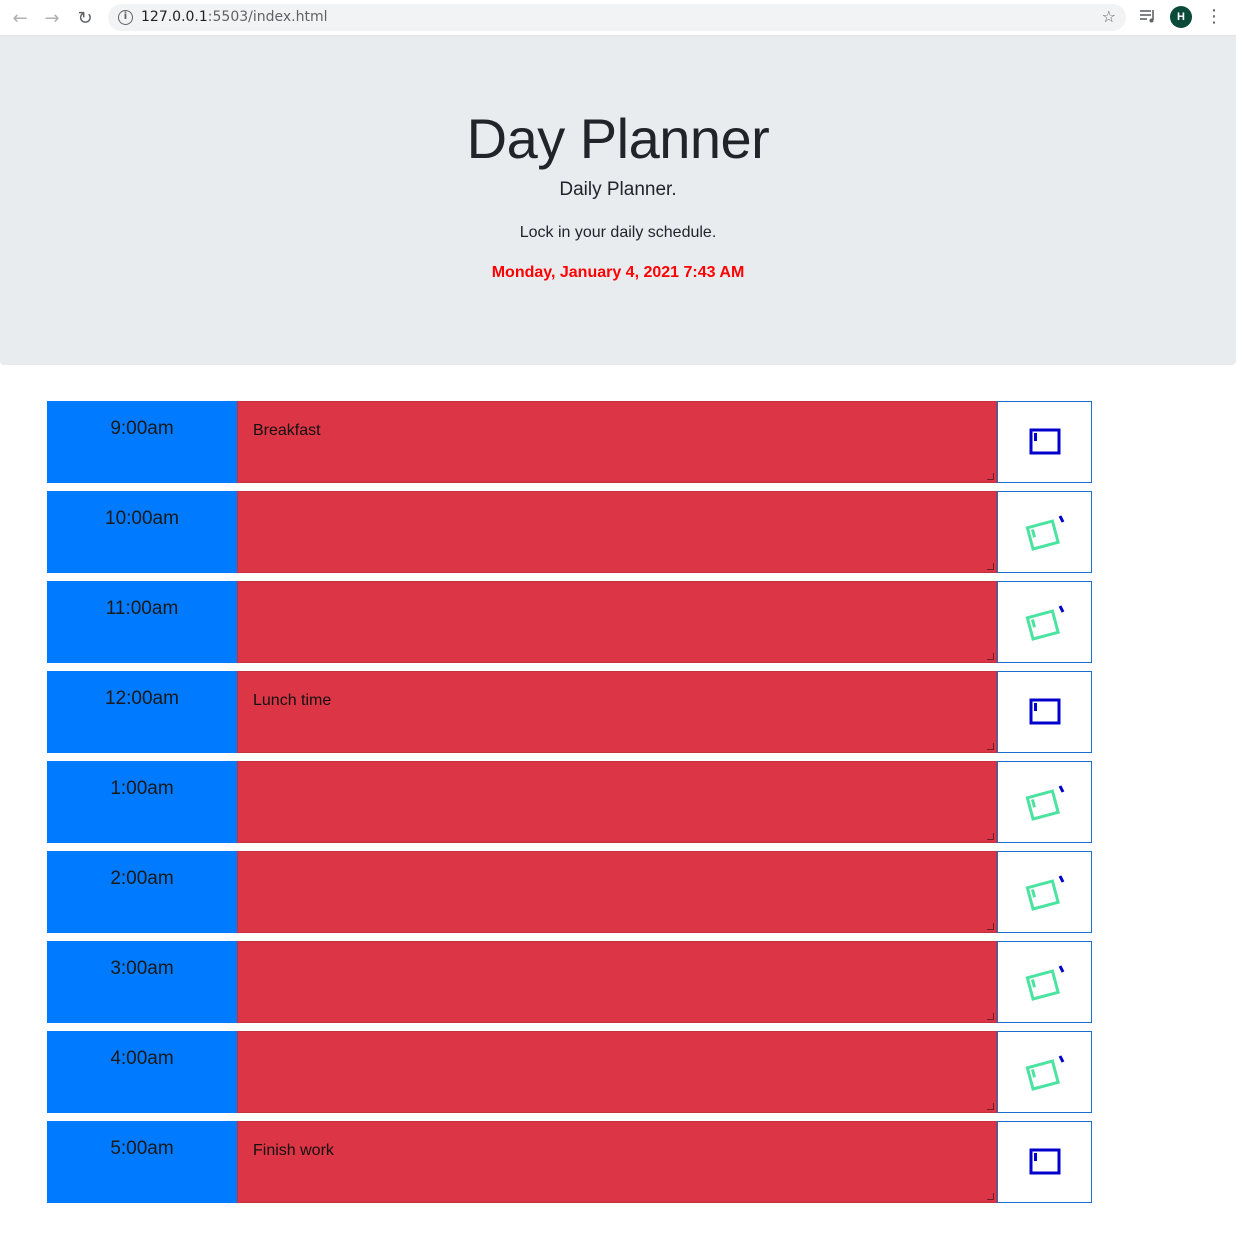 Image resolution: width=1236 pixels, height=1239 pixels. I want to click on description-textarea: Breakfast, so click(617, 442).